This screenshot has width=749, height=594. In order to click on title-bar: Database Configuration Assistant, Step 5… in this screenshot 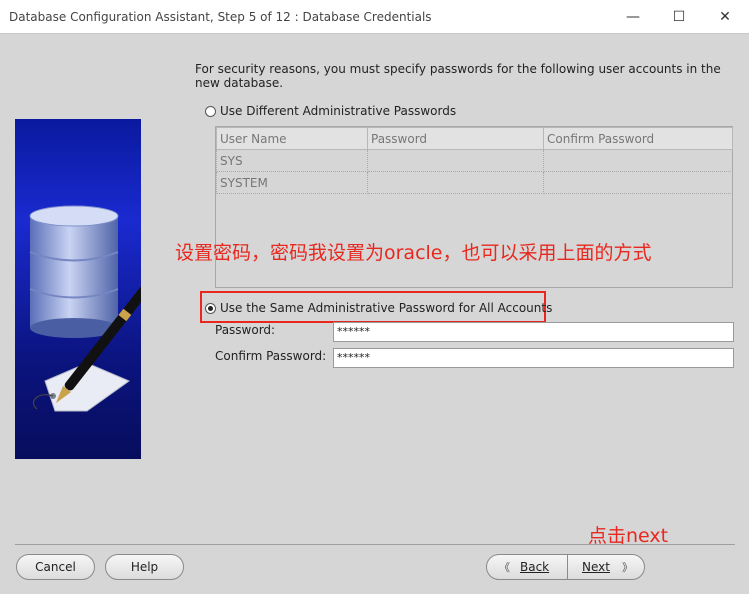, I will do `click(374, 17)`.